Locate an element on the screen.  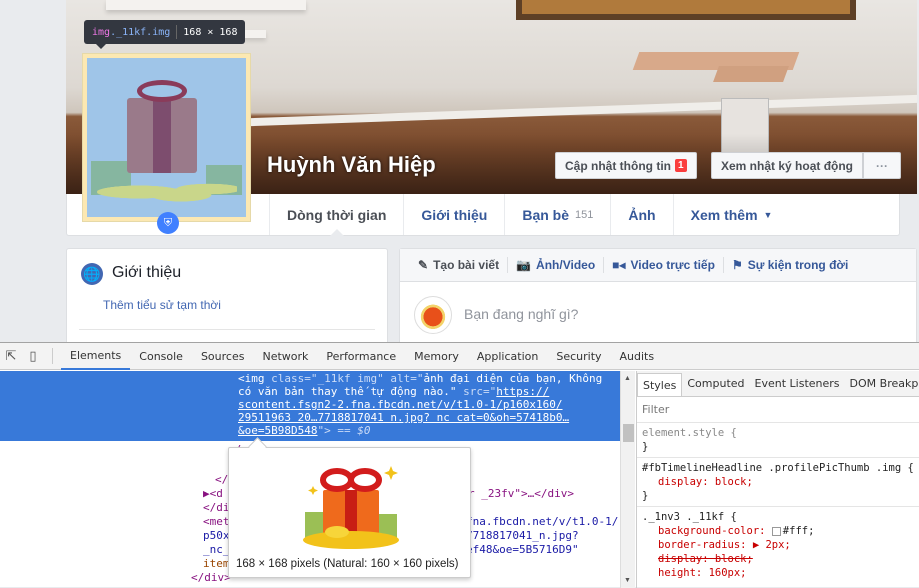
friends-count: 151 is located at coordinates (584, 214).